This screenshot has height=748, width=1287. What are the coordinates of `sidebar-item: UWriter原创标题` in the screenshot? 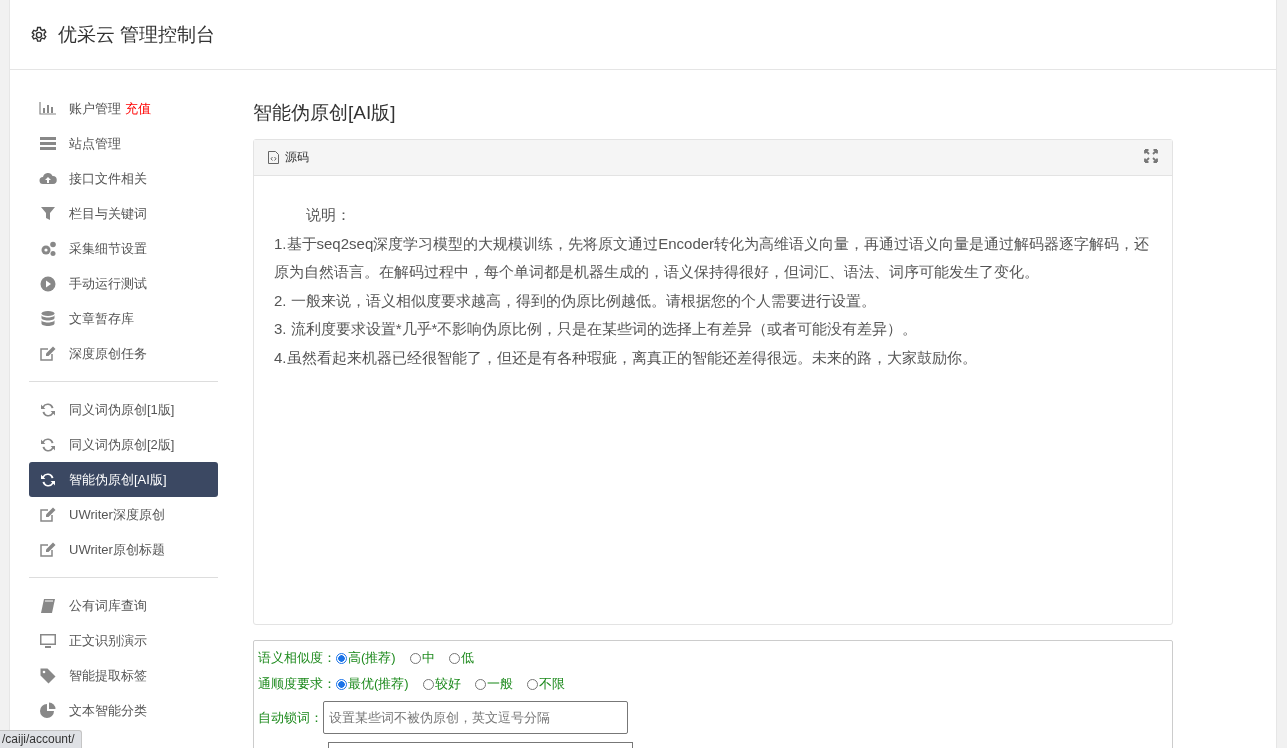 It's located at (123, 549).